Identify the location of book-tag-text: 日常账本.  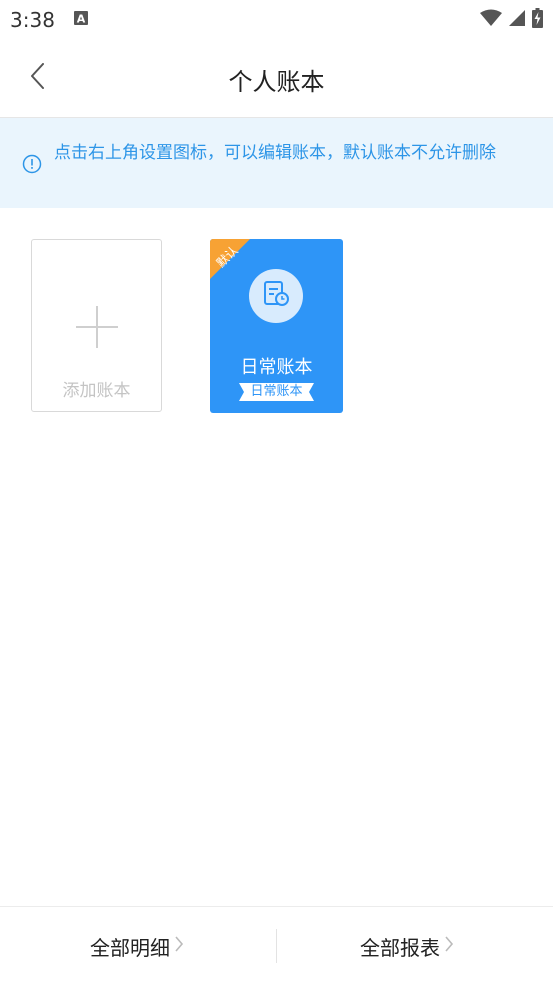
(276, 391).